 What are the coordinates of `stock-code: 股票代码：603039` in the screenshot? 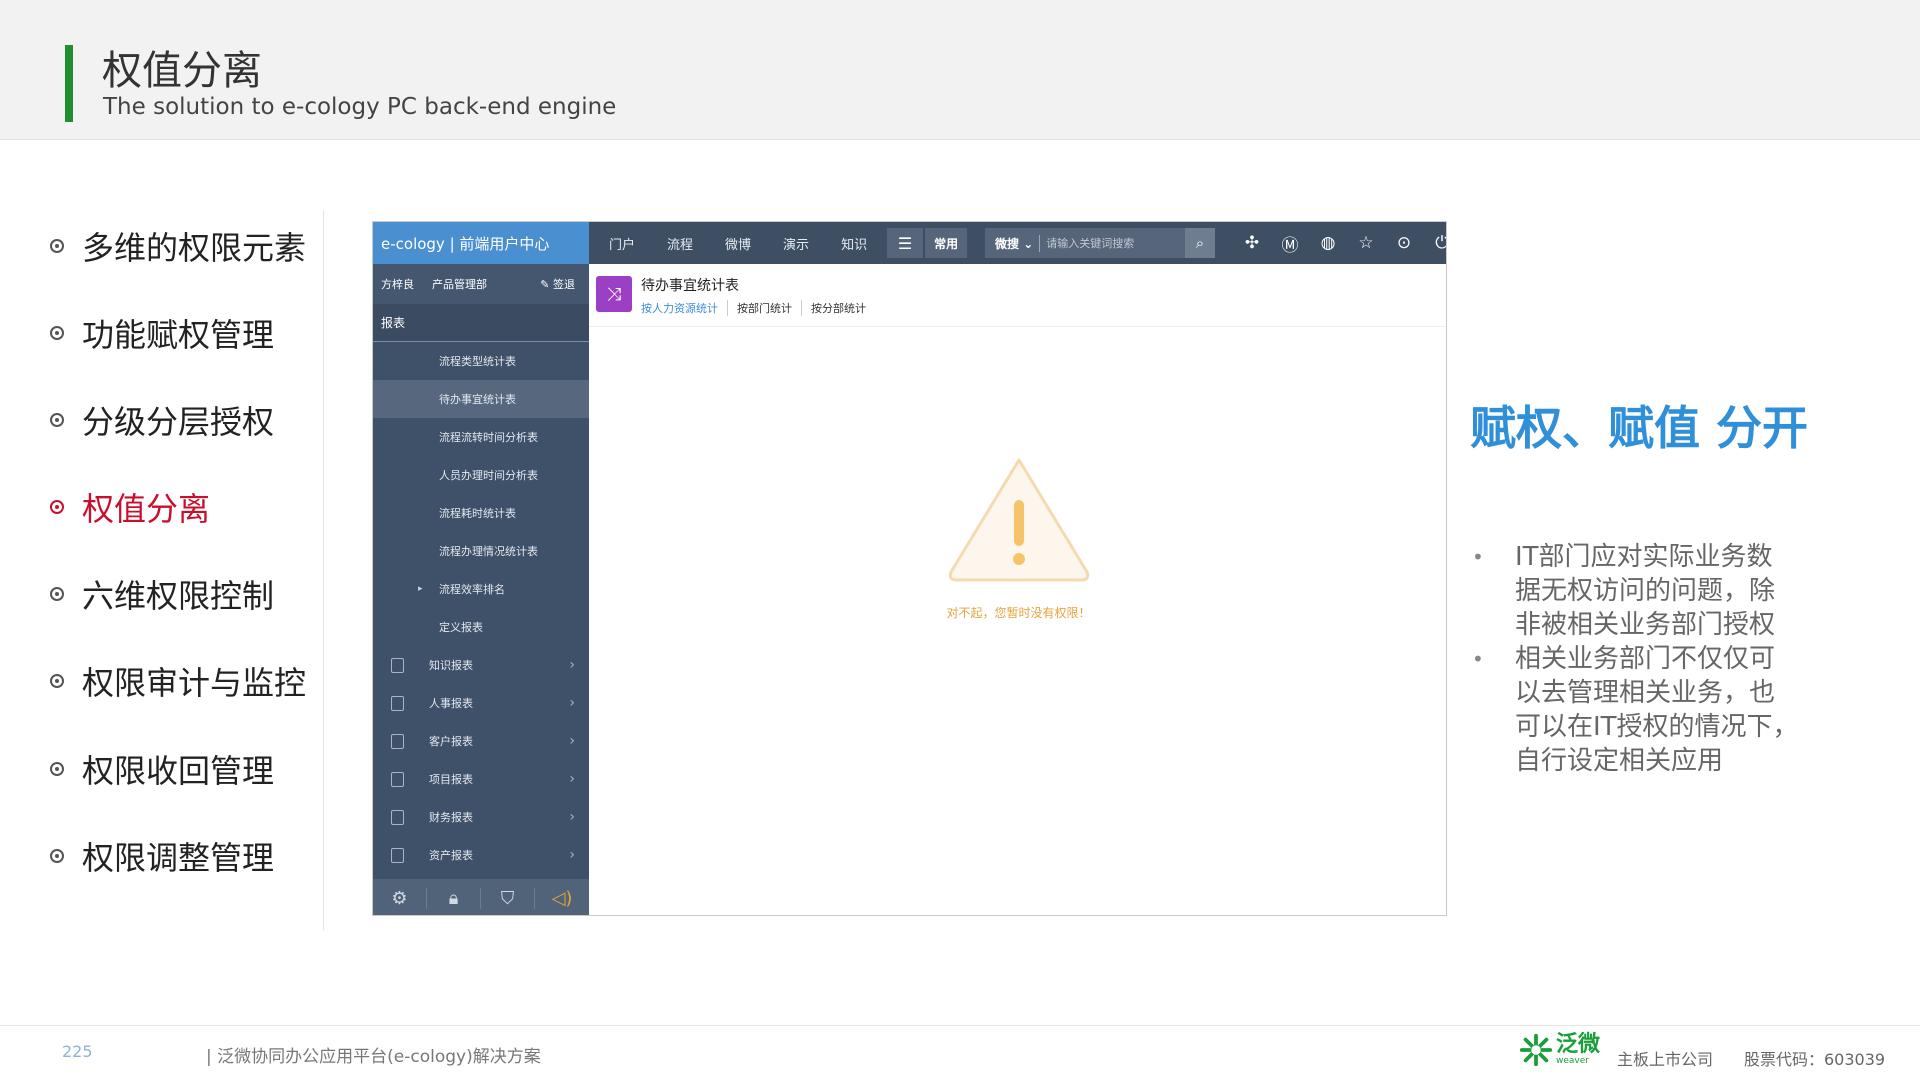 It's located at (1815, 1059).